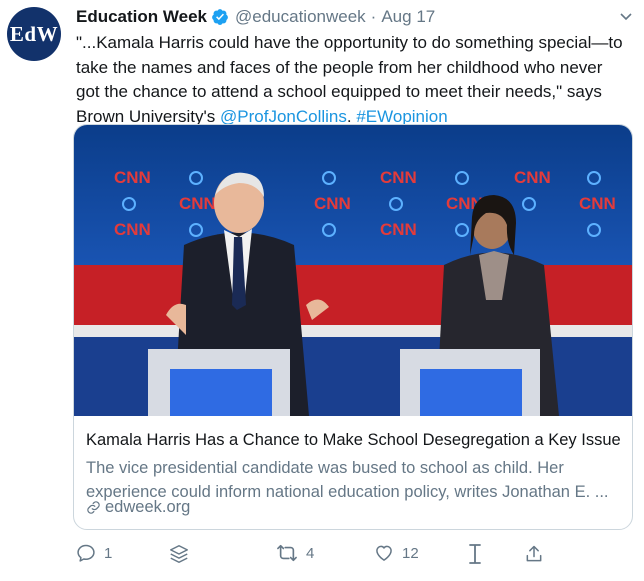 The width and height of the screenshot is (644, 581). Describe the element at coordinates (141, 17) in the screenshot. I see `author-name: Education Week` at that location.